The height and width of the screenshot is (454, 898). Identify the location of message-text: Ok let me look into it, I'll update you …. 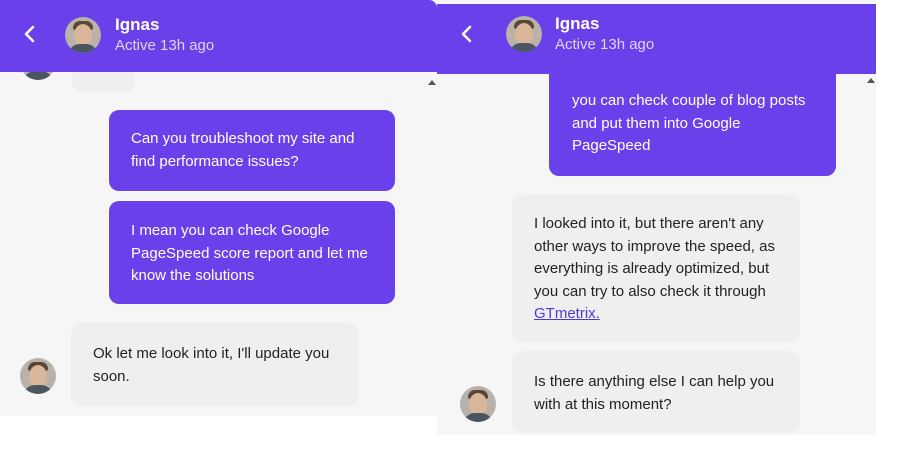
(211, 365).